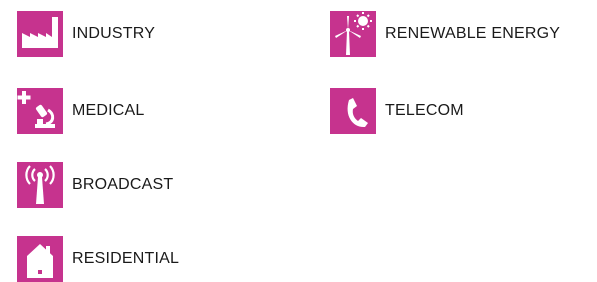 This screenshot has width=597, height=282. I want to click on sector-item-residential: RESIDENTIAL, so click(98, 259).